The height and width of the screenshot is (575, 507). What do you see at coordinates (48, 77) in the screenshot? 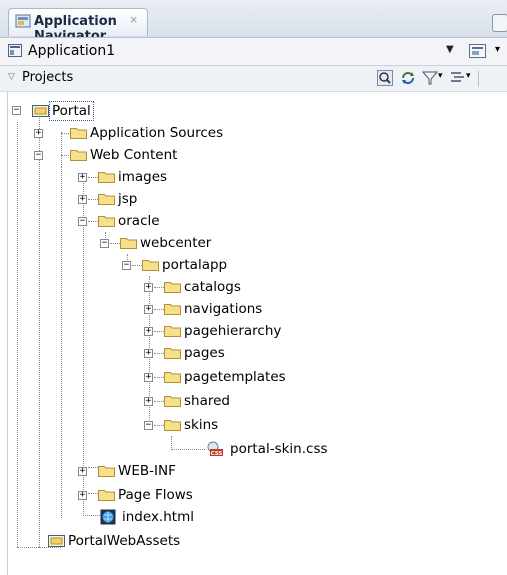
I see `projects-title: Projects` at bounding box center [48, 77].